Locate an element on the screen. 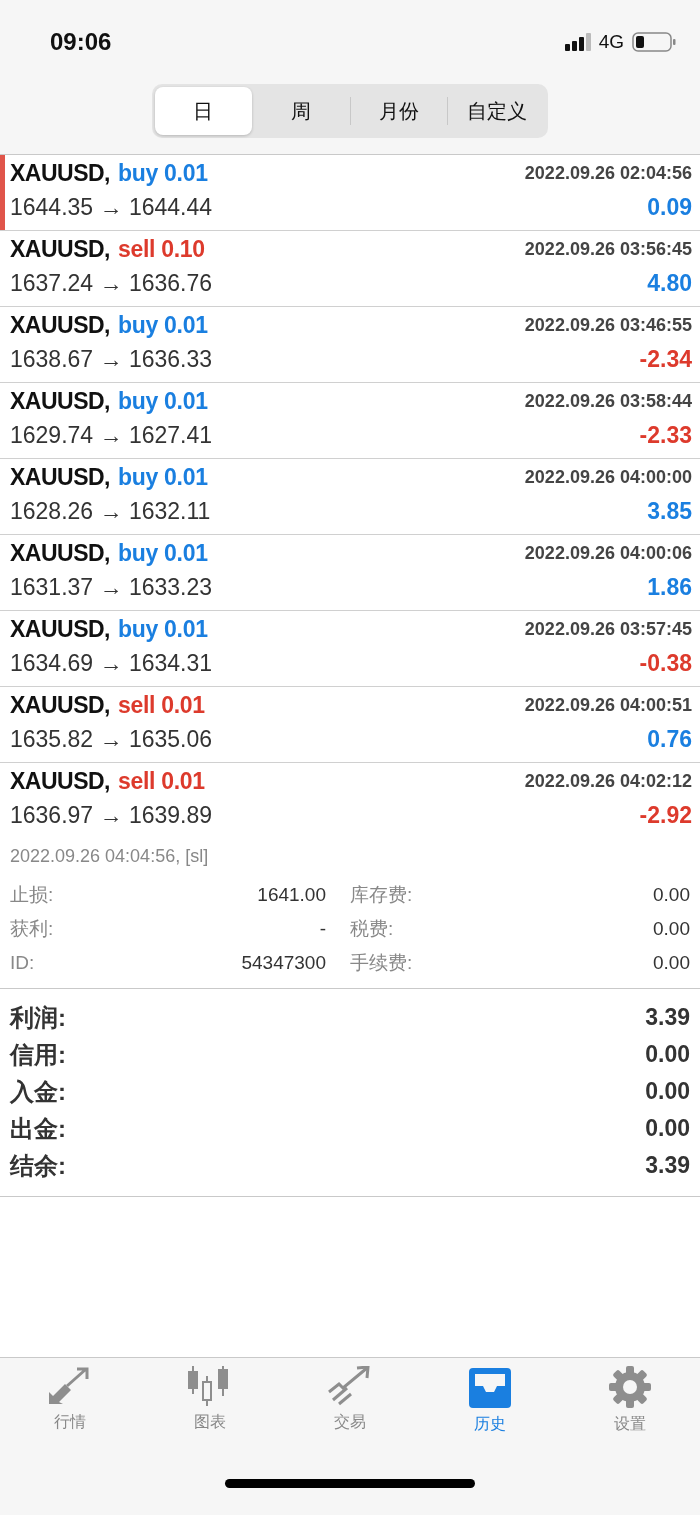 Image resolution: width=700 pixels, height=1515 pixels. trade-time: 2022.09.26 03:46:55 is located at coordinates (608, 326).